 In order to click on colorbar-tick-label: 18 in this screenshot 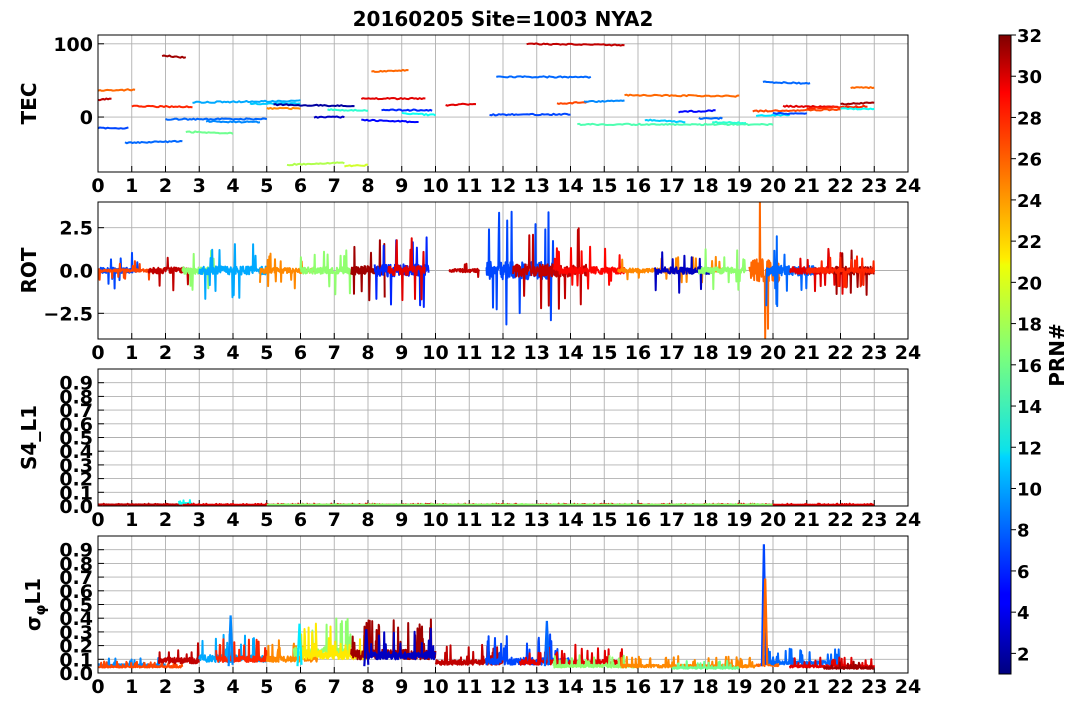, I will do `click(1029, 325)`.